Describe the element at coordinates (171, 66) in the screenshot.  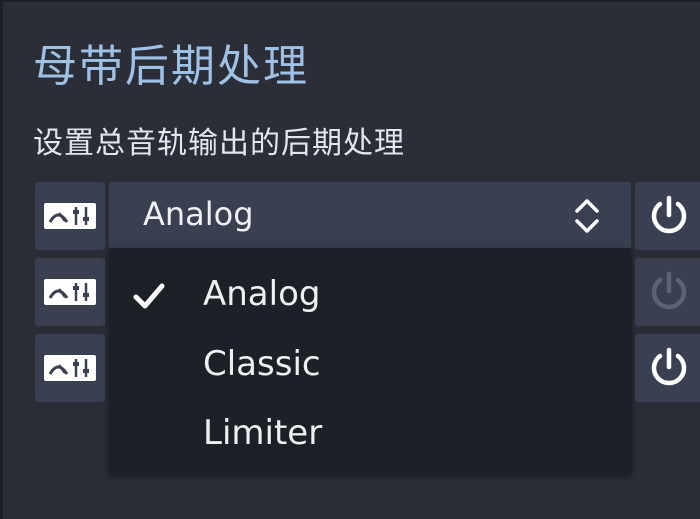
I see `page-title: 母带后期处理` at that location.